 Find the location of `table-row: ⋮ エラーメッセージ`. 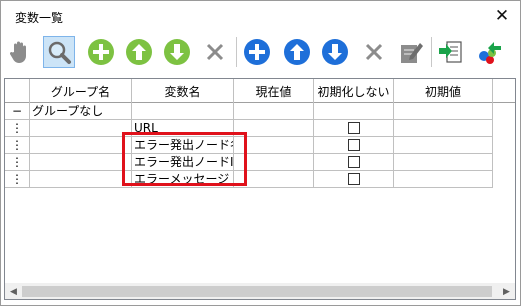

table-row: ⋮ エラーメッセージ is located at coordinates (260, 179).